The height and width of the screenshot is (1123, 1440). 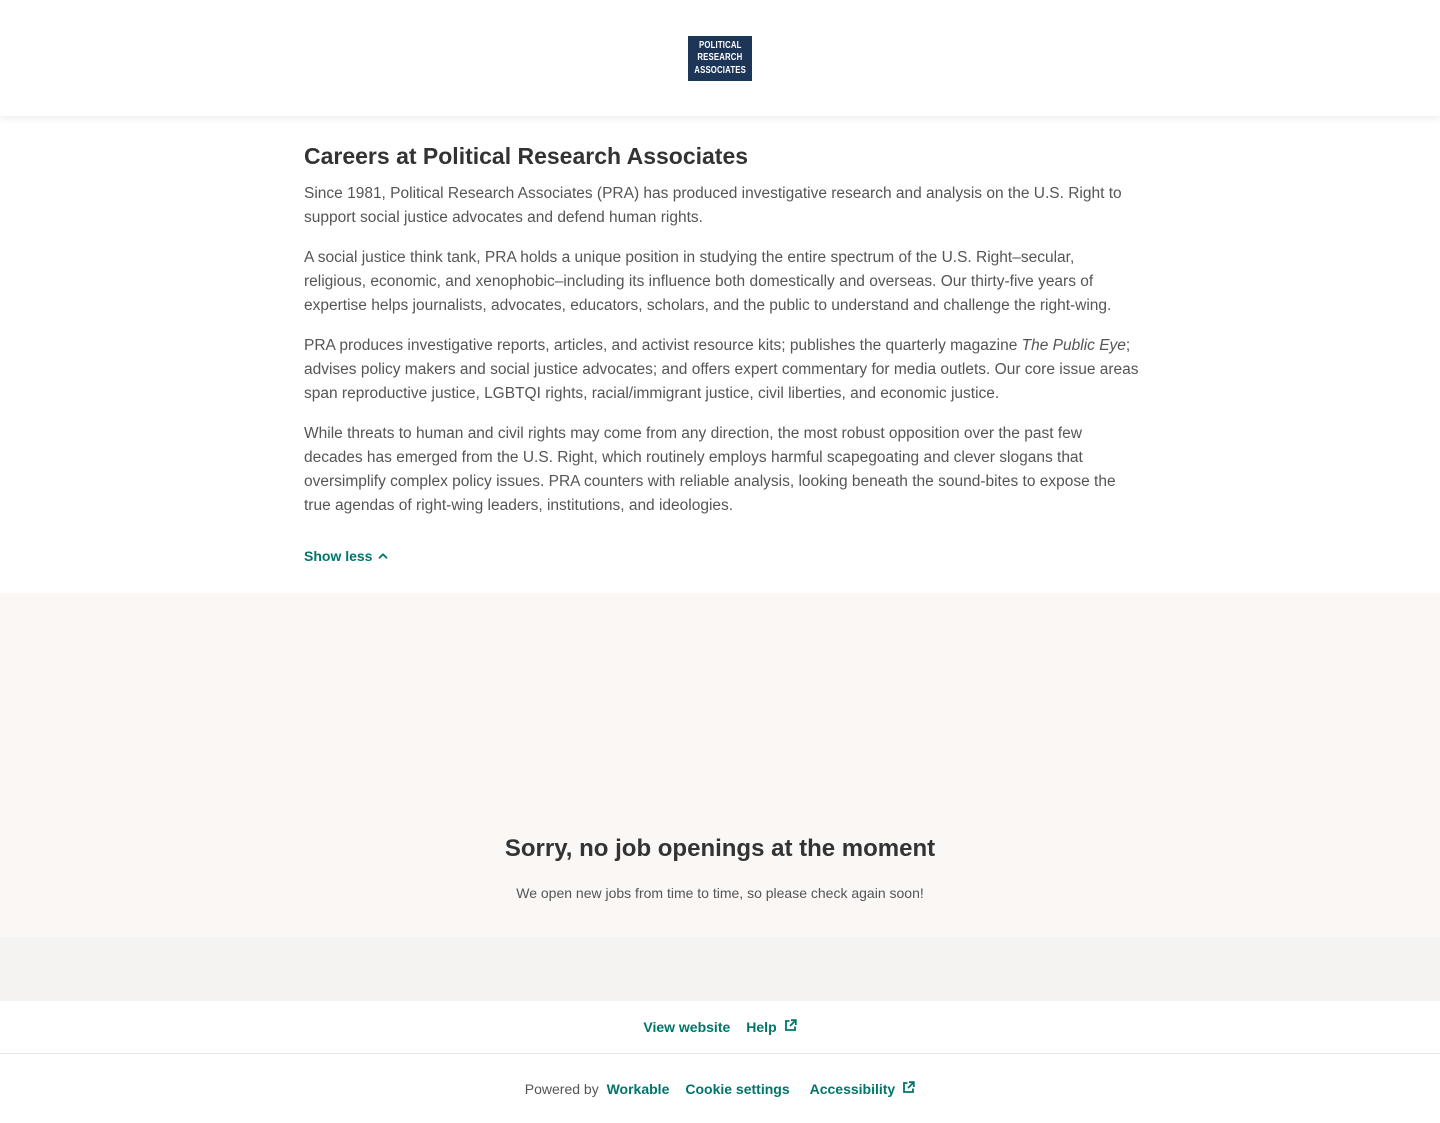 What do you see at coordinates (1073, 345) in the screenshot?
I see `magazine-title: The Public Eye` at bounding box center [1073, 345].